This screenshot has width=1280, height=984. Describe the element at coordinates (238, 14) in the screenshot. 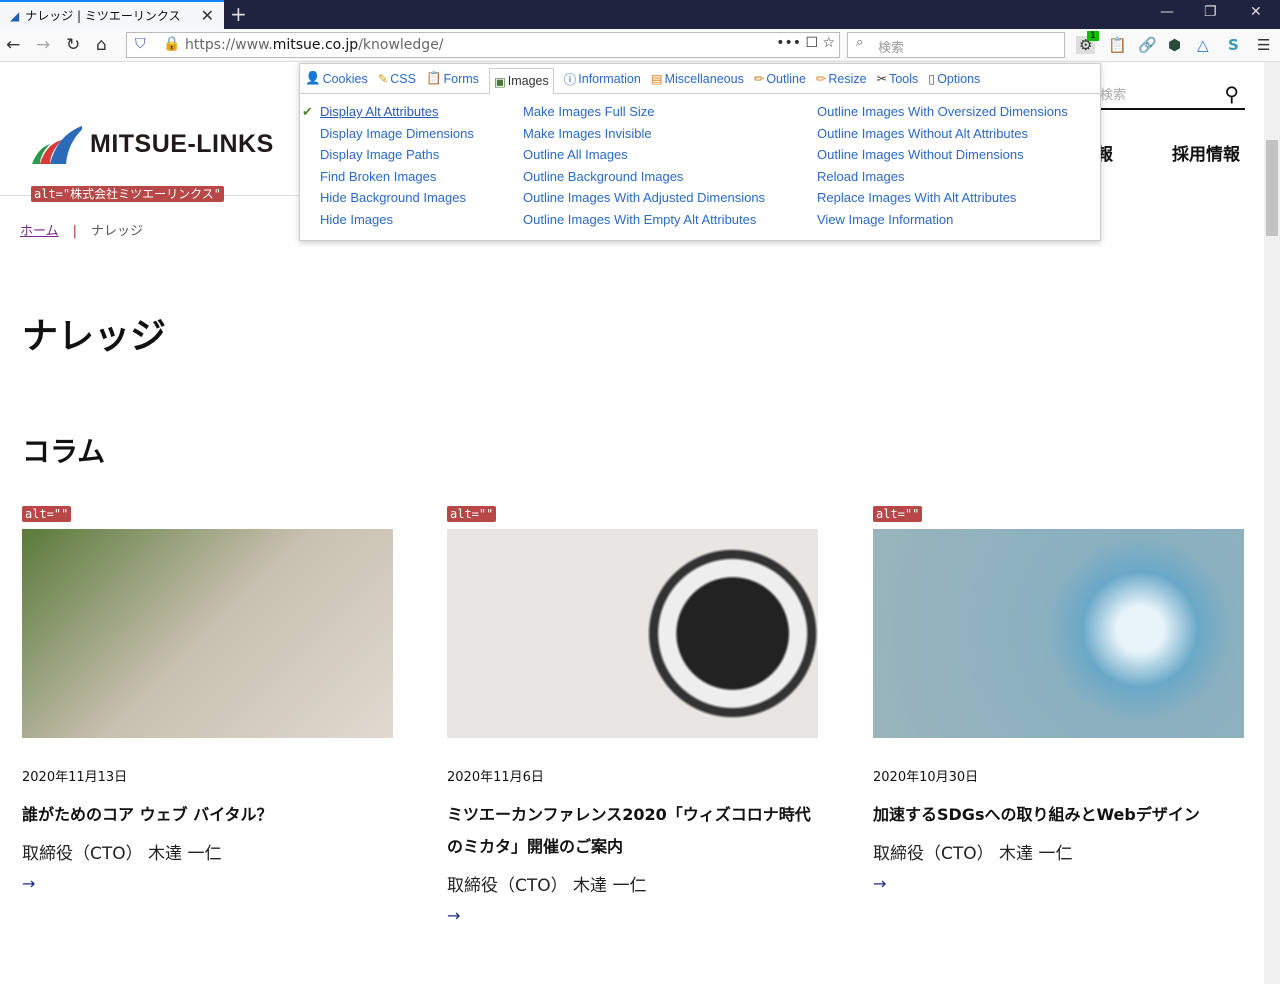

I see `new-tab-icon: +` at that location.